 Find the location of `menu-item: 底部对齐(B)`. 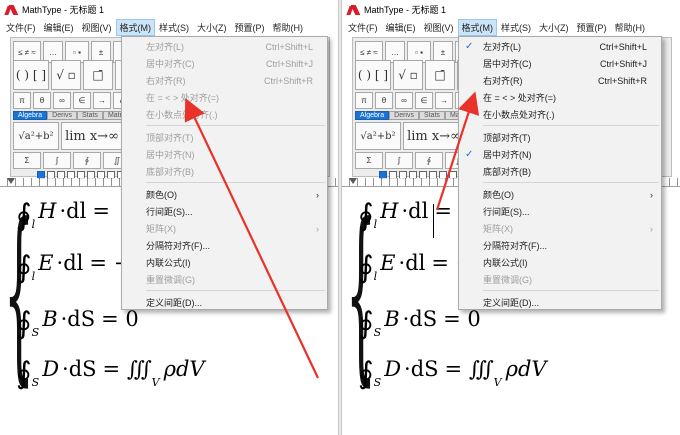

menu-item: 底部对齐(B) is located at coordinates (560, 171).